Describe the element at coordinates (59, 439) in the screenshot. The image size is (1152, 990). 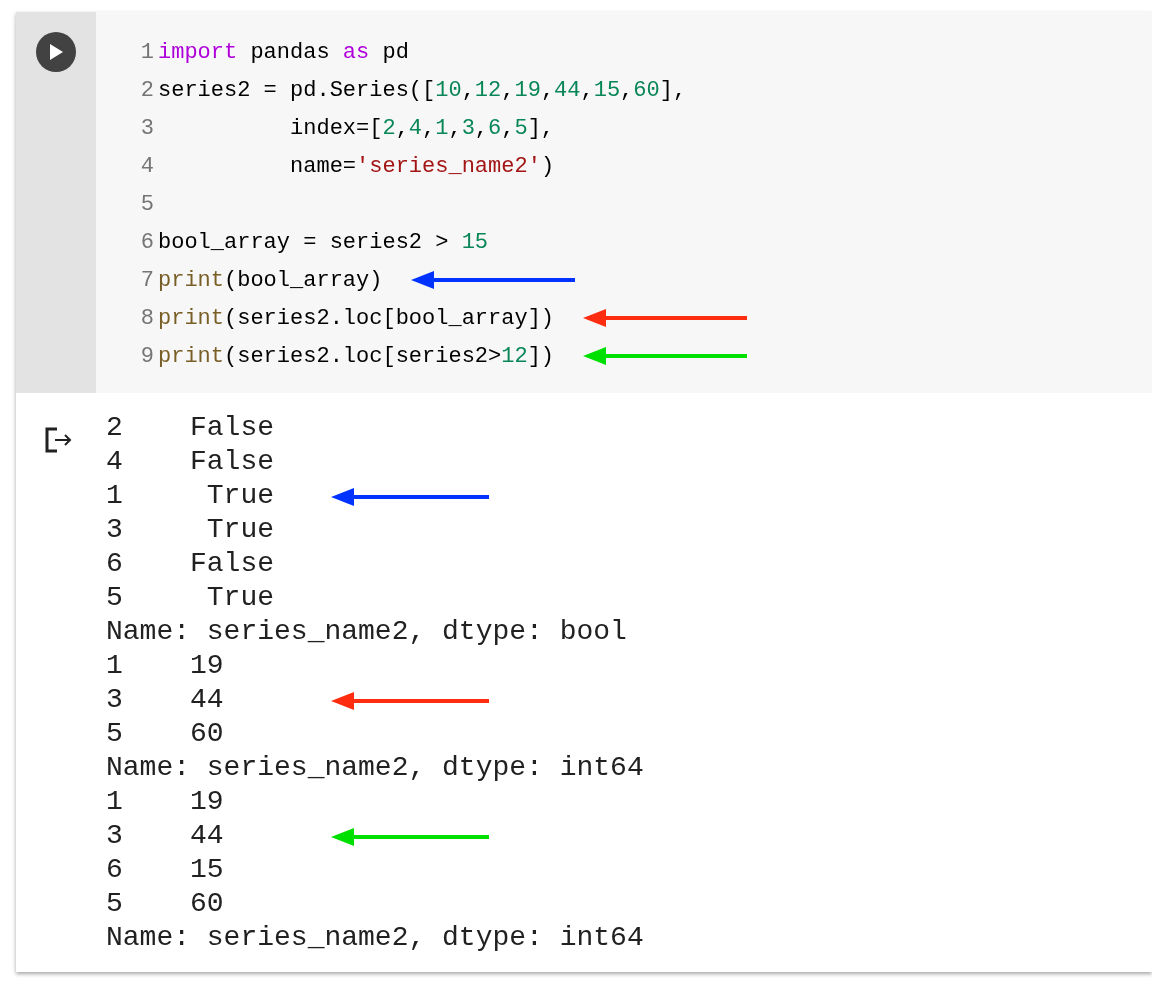
I see `output-icon` at that location.